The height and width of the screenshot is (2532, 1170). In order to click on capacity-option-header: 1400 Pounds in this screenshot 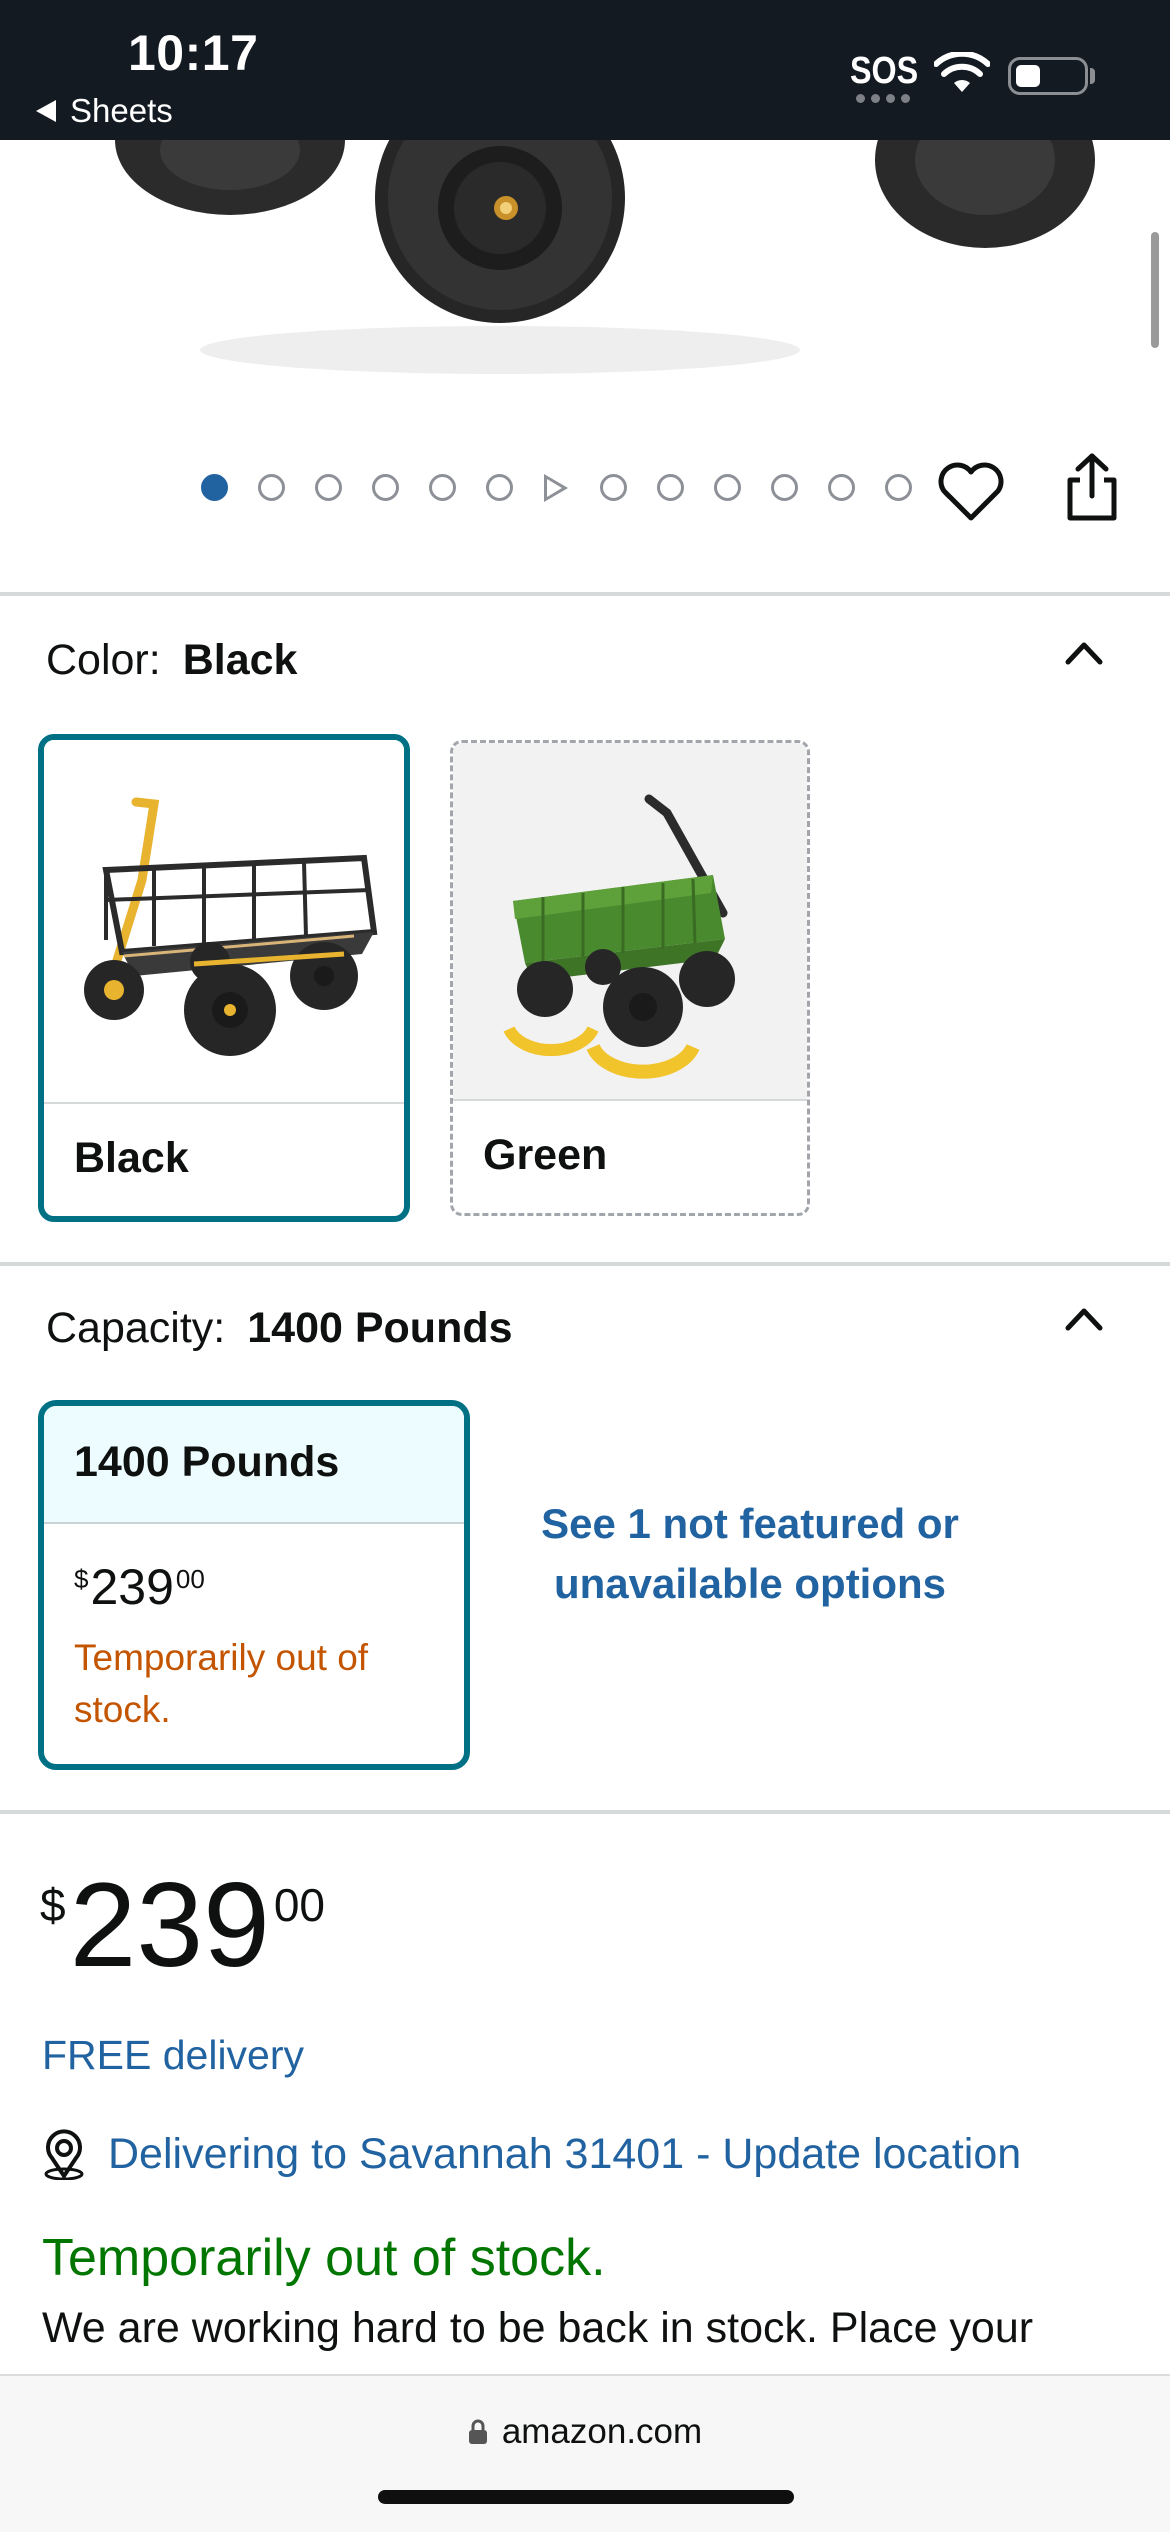, I will do `click(254, 1465)`.